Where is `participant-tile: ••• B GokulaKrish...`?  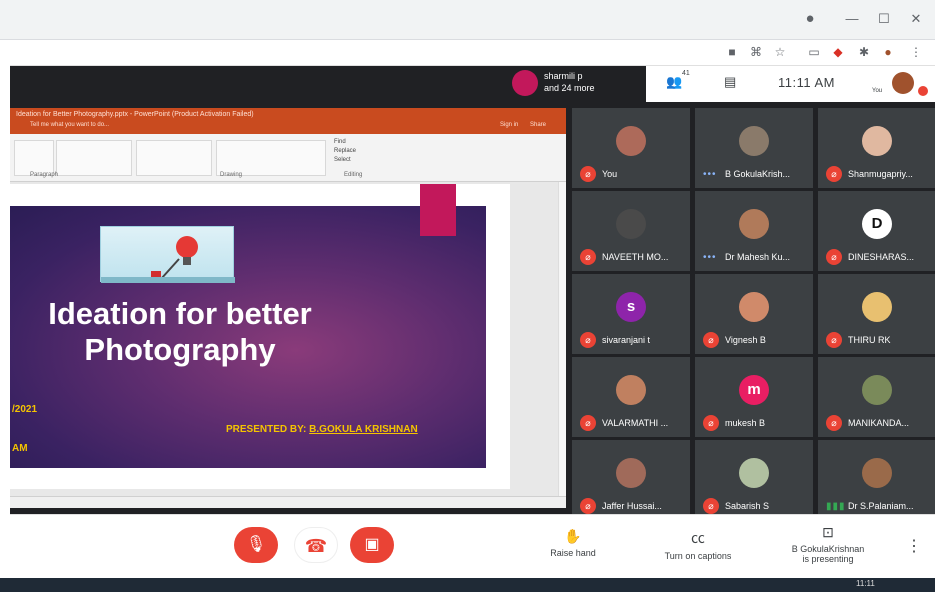
participant-tile: ••• B GokulaKrish... is located at coordinates (754, 148).